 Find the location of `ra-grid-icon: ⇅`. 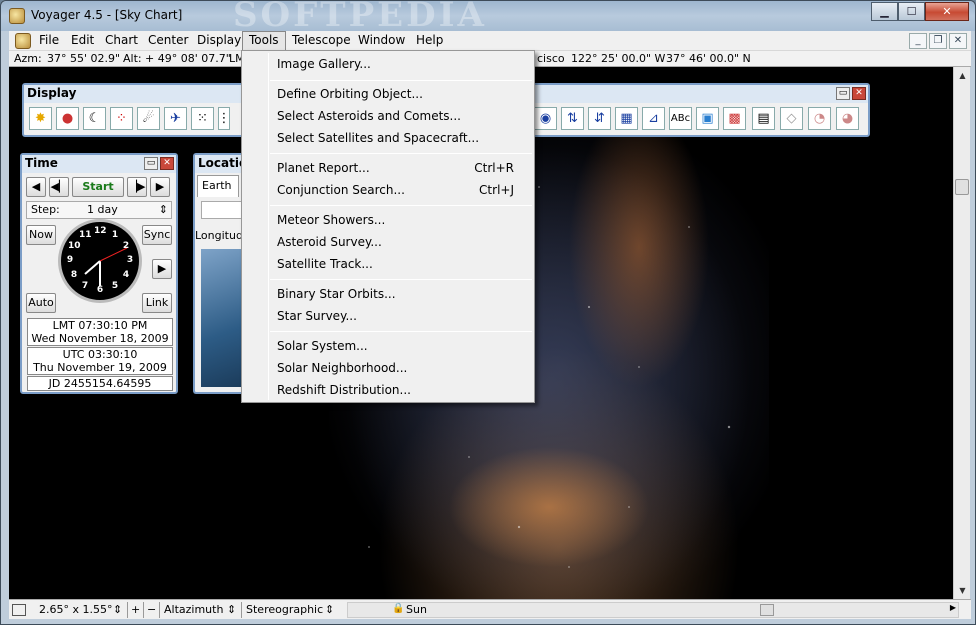

ra-grid-icon: ⇅ is located at coordinates (572, 118).